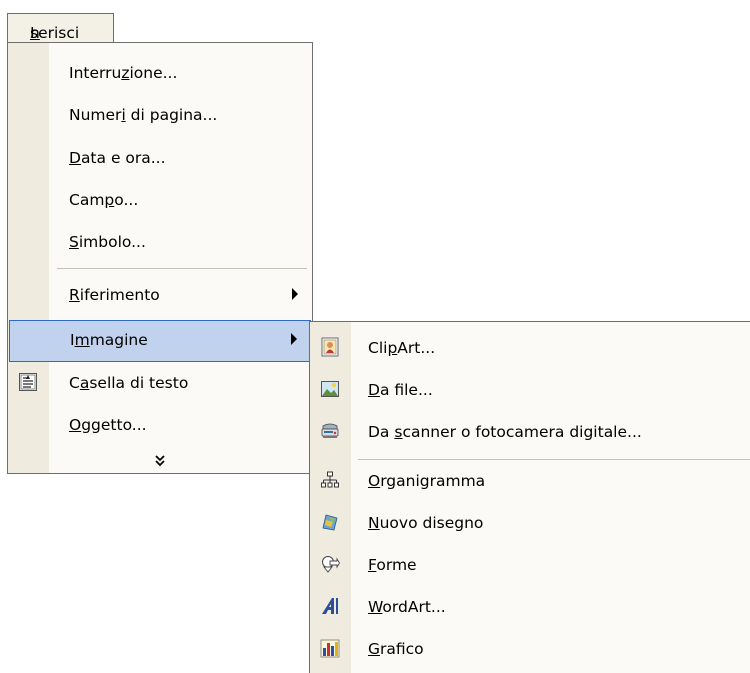  I want to click on submenu-item-grafico: Grafico, so click(530, 650).